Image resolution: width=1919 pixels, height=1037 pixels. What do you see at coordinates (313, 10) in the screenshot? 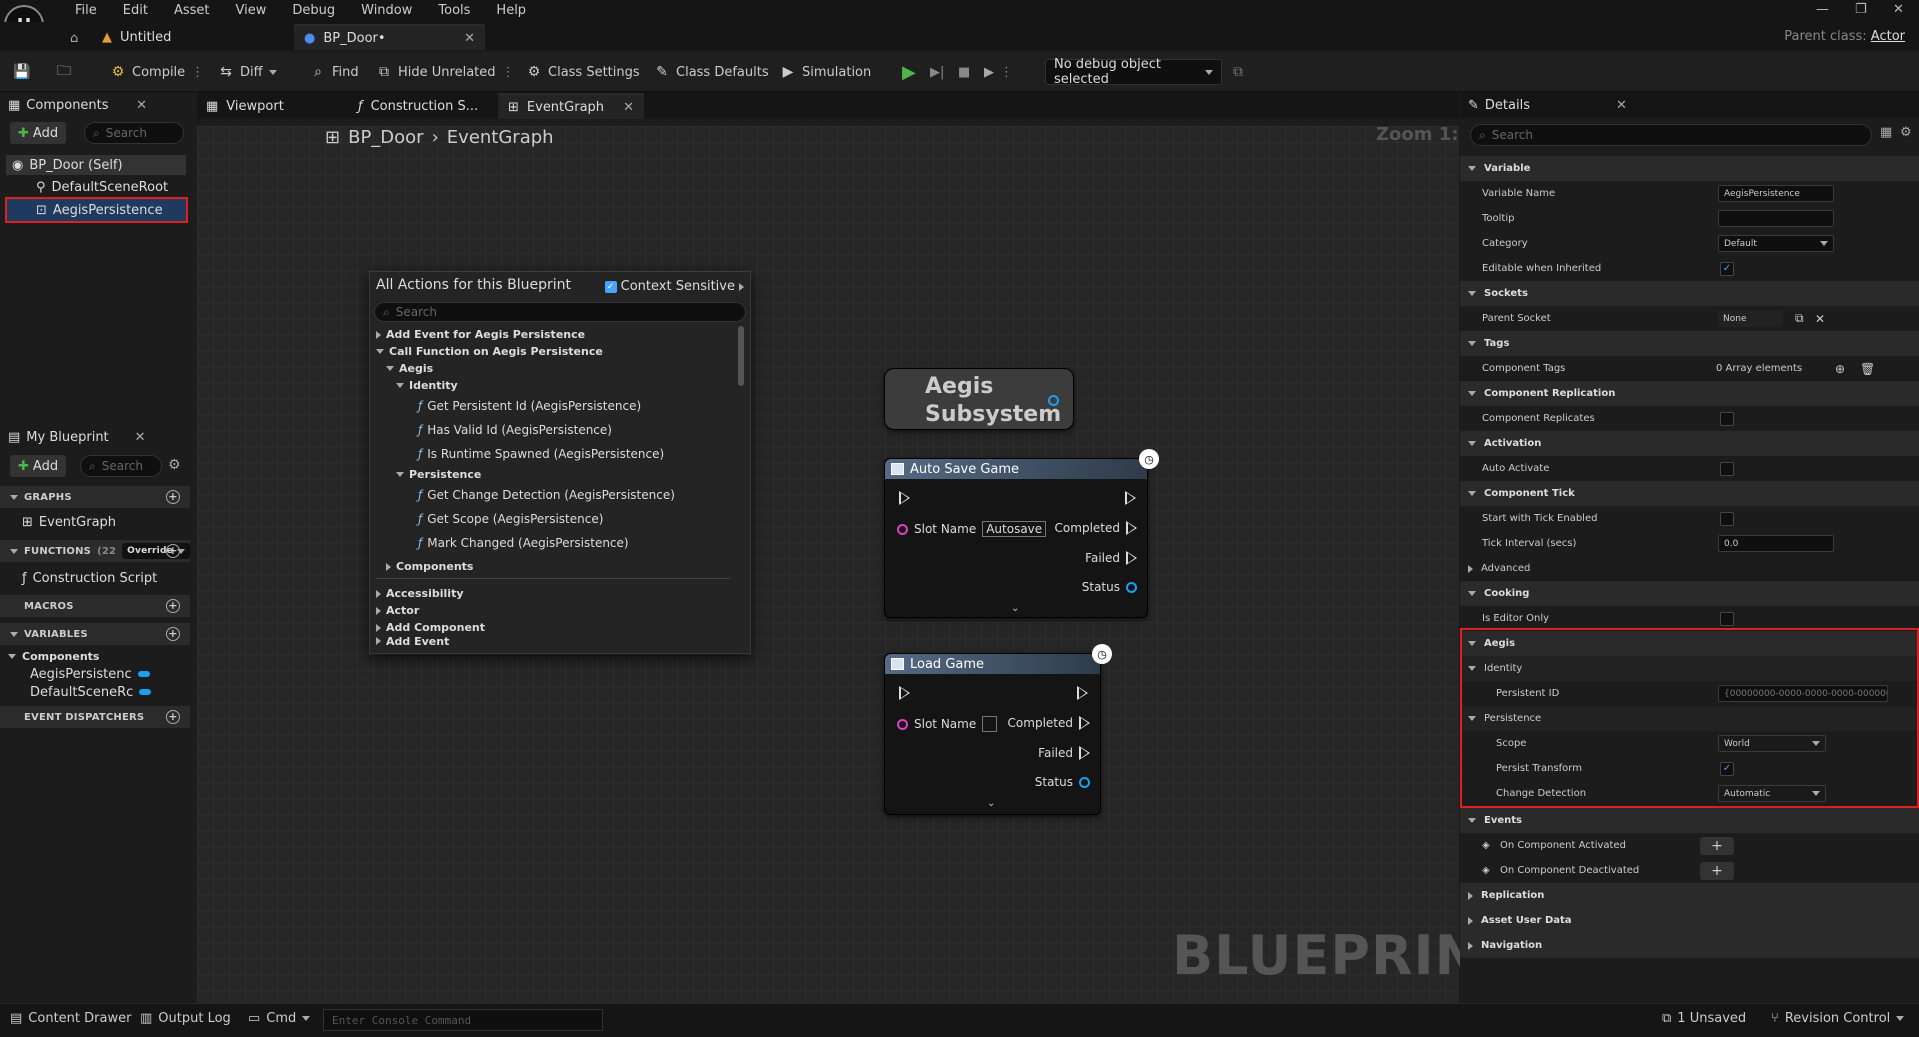
I see `menu-debug: Debug` at bounding box center [313, 10].